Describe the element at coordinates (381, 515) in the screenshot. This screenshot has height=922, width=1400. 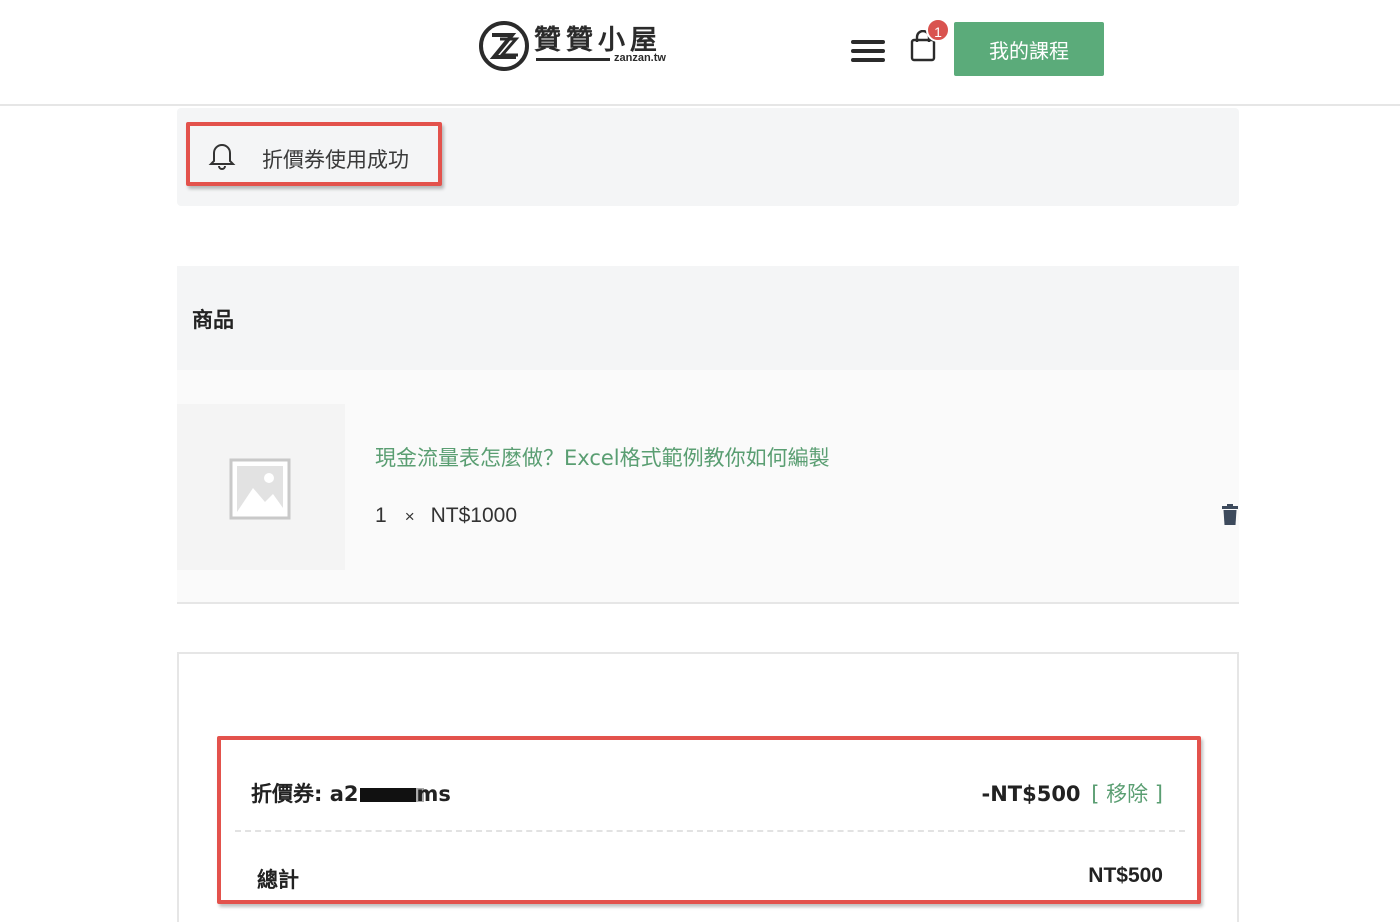
I see `product-quantity: 1` at that location.